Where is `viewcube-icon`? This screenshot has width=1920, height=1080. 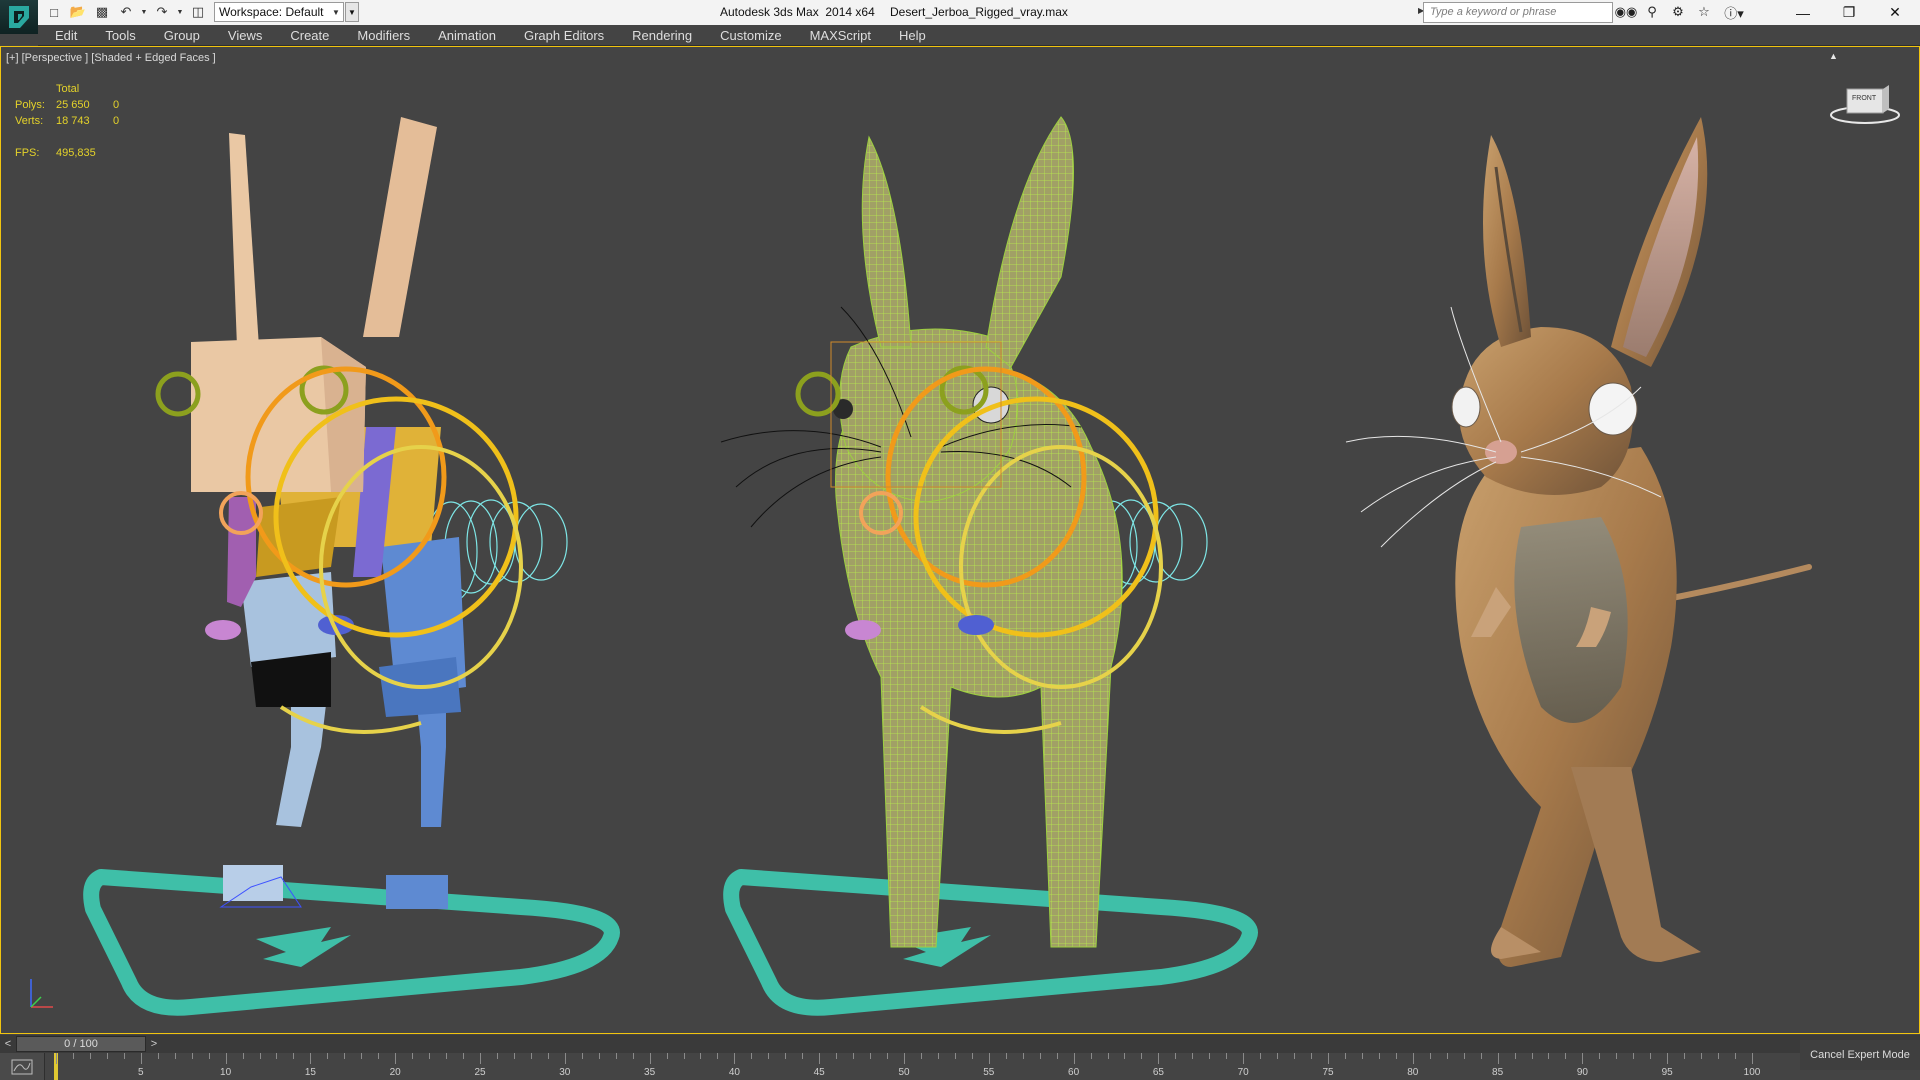 viewcube-icon is located at coordinates (1865, 104).